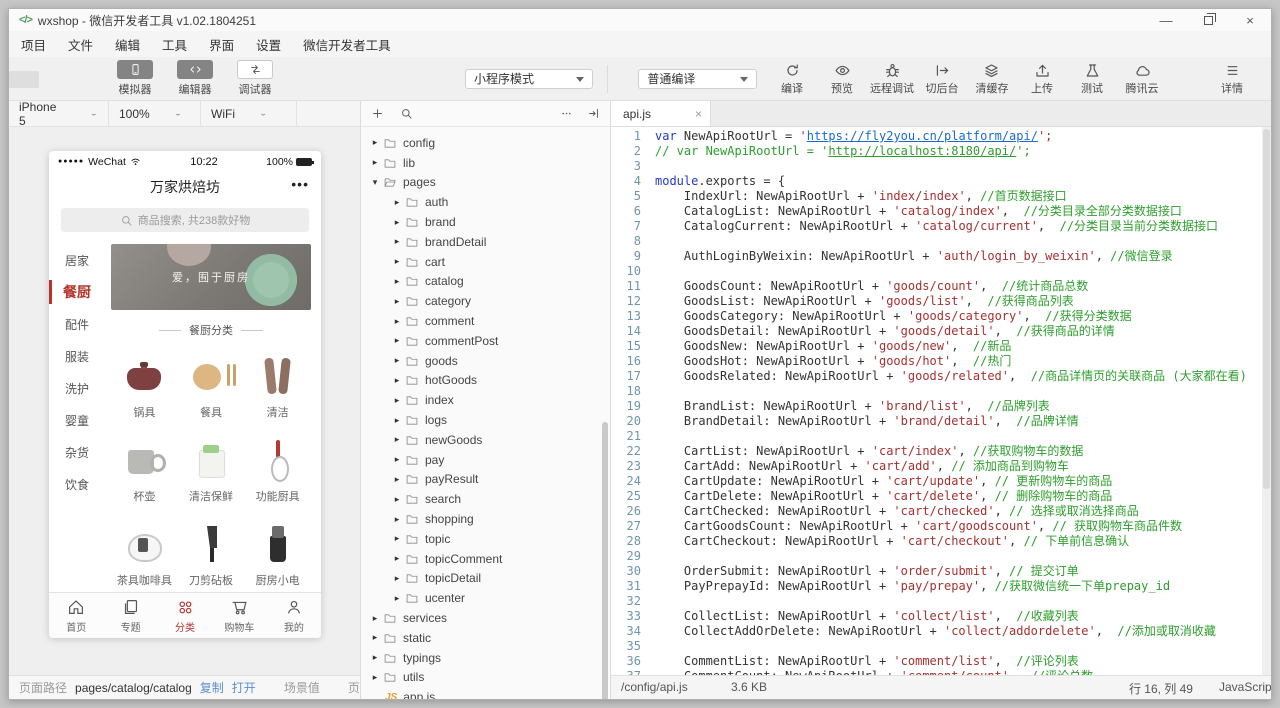 Image resolution: width=1280 pixels, height=708 pixels. Describe the element at coordinates (211, 386) in the screenshot. I see `subcategory-餐具: 餐具` at that location.